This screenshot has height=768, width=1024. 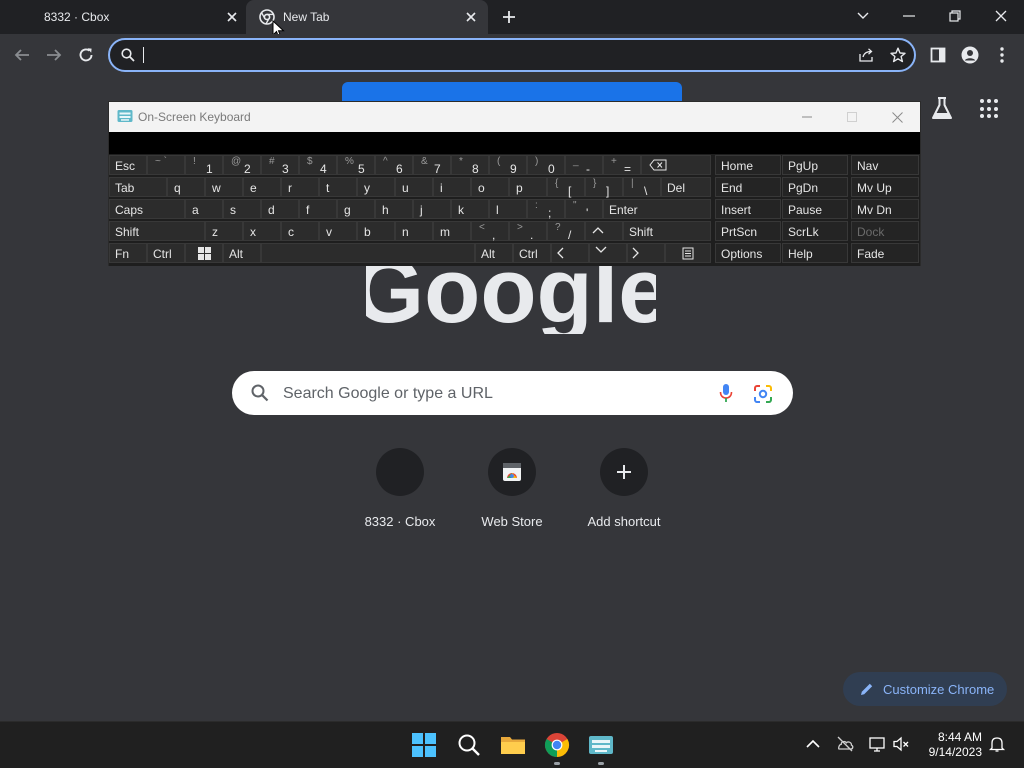 I want to click on key-5: % 5, so click(x=356, y=165).